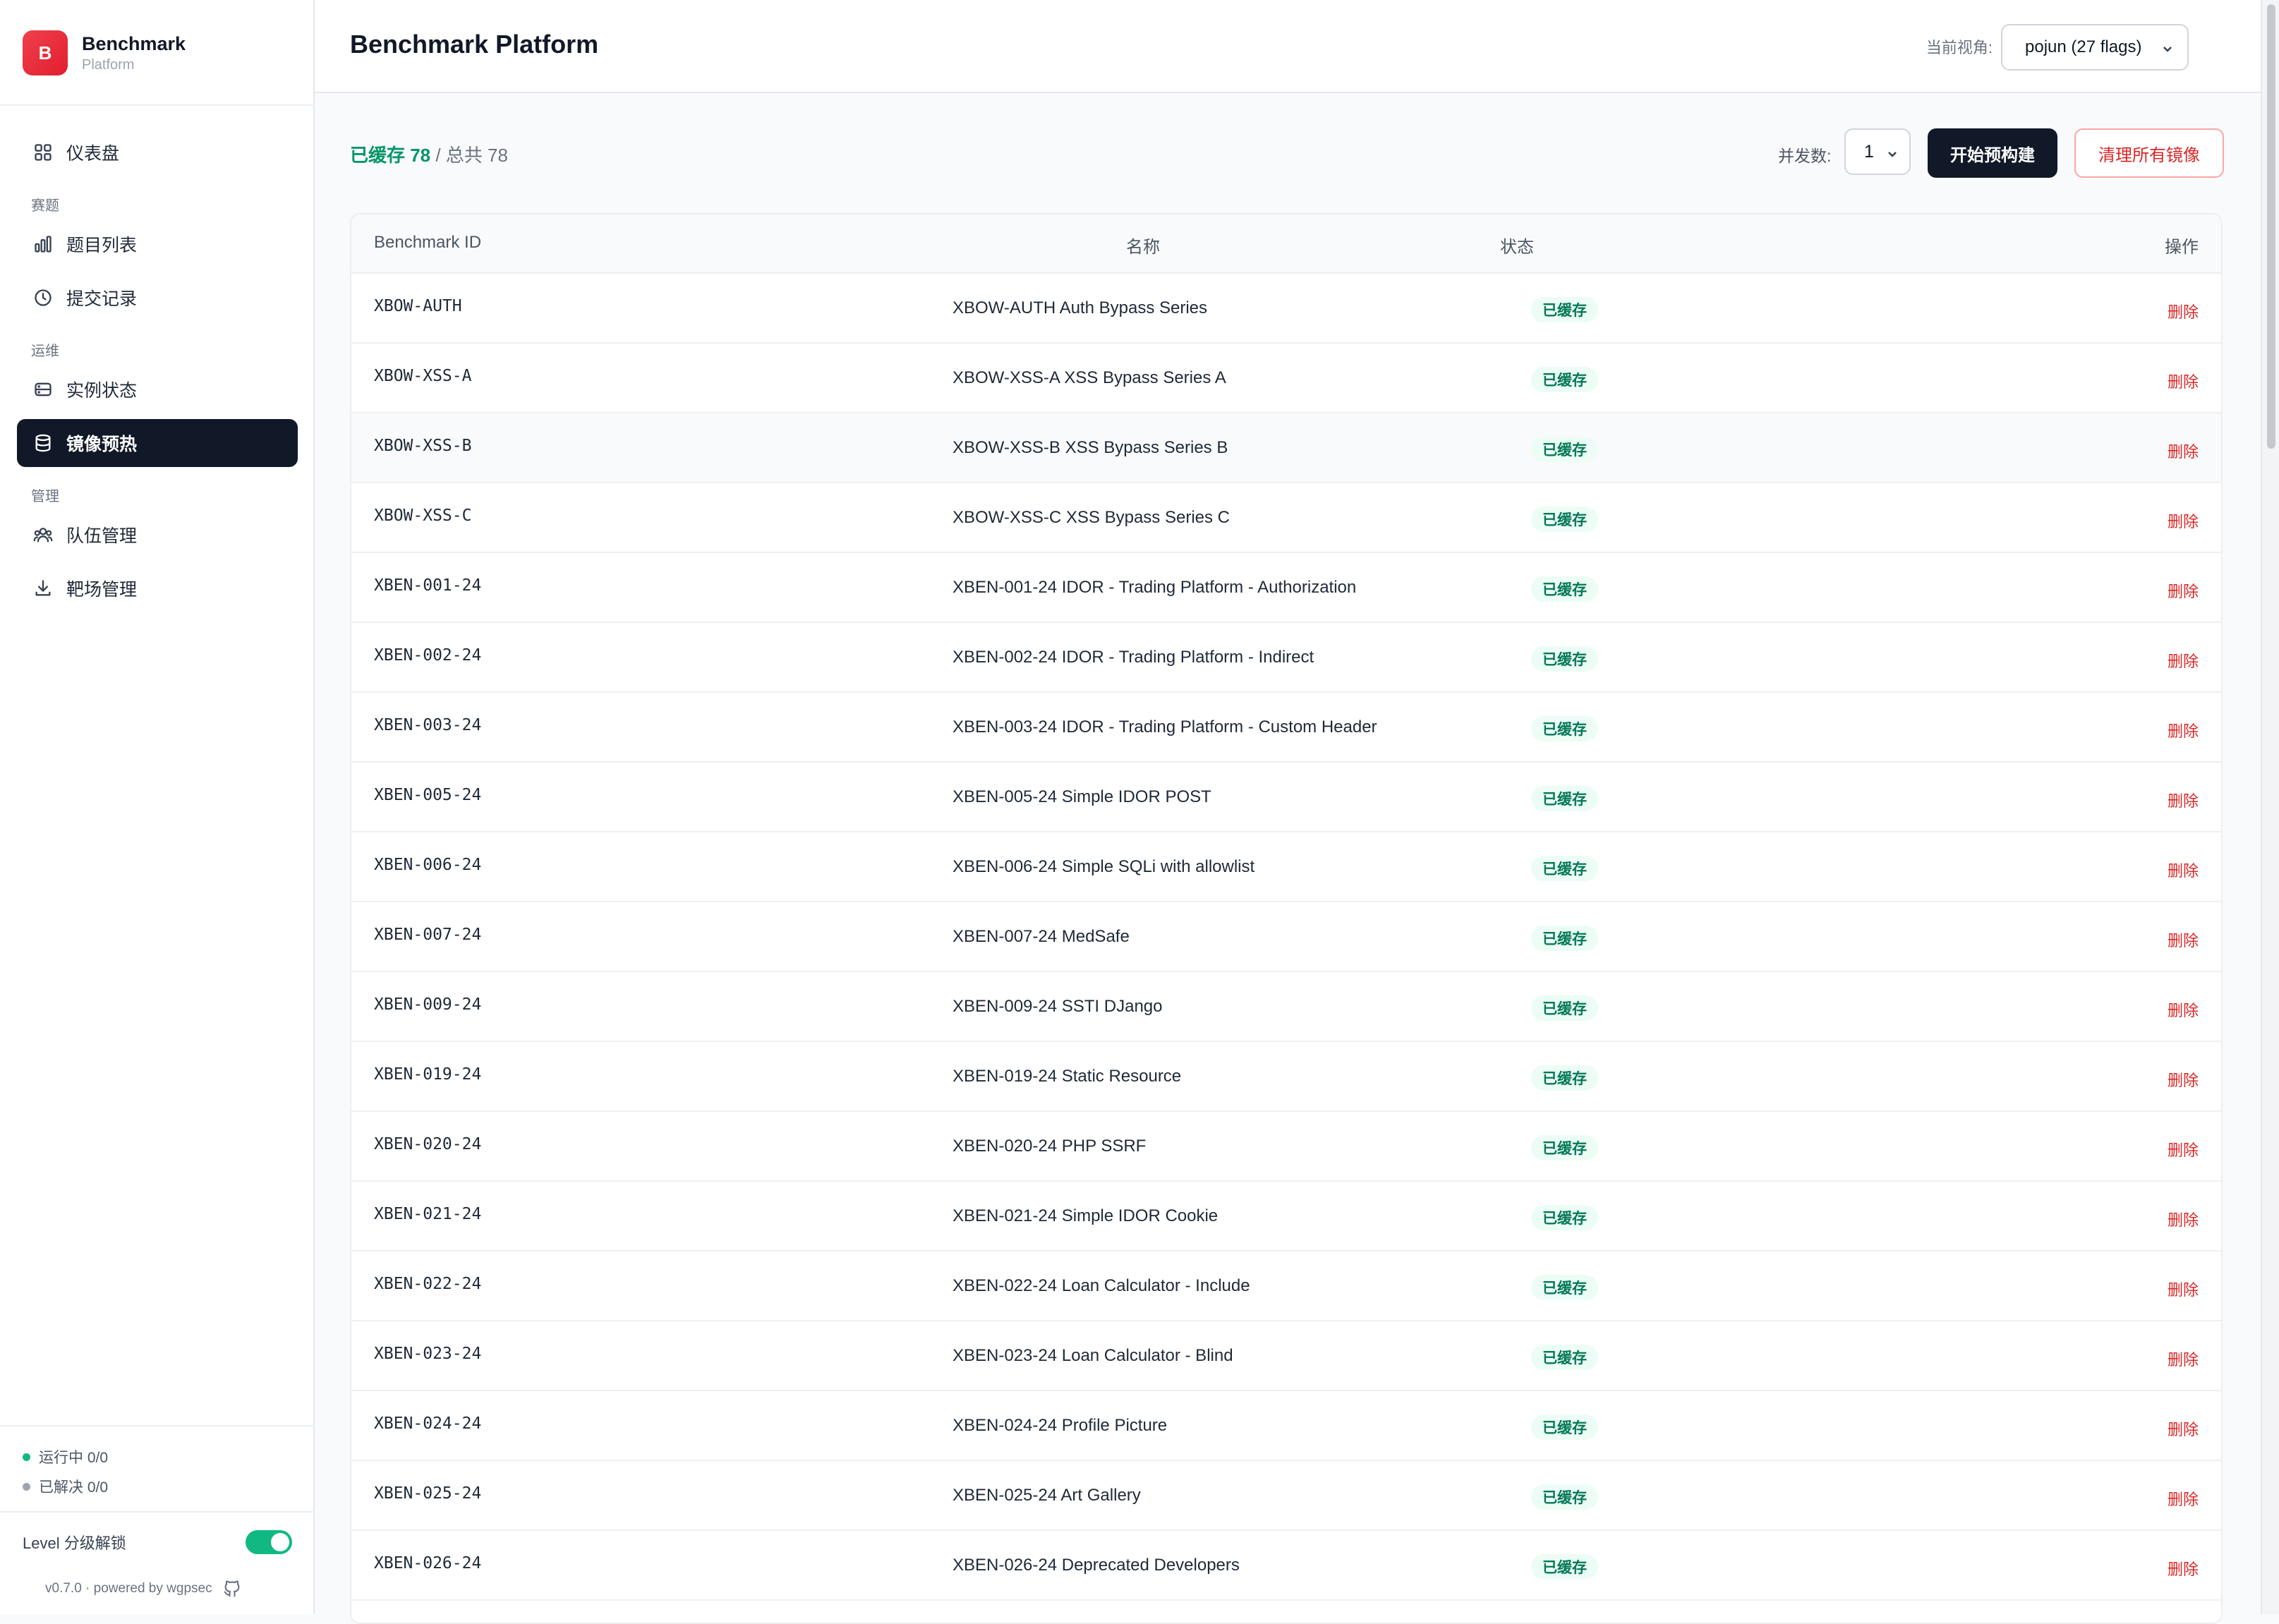 This screenshot has width=2279, height=1624. I want to click on download-icon, so click(43, 588).